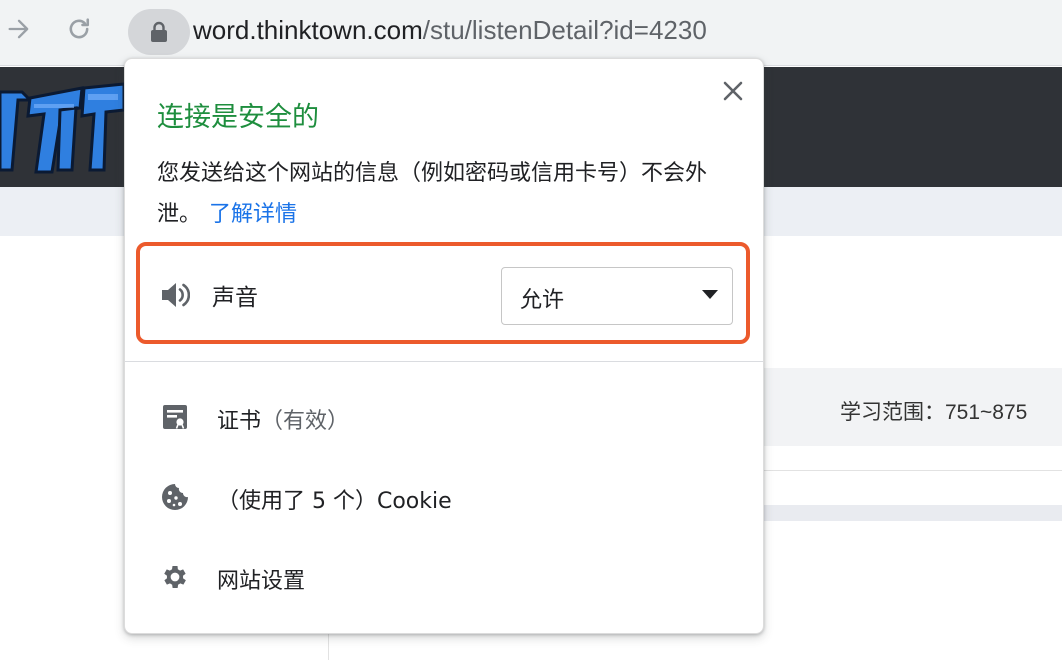 The height and width of the screenshot is (660, 1062). I want to click on connection-secure-title: 连接是安全的, so click(238, 117).